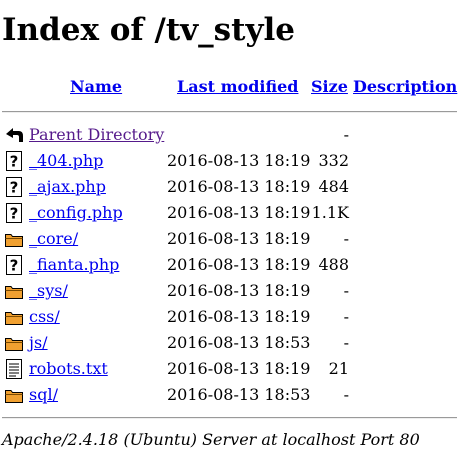  Describe the element at coordinates (333, 160) in the screenshot. I see `file-size: 332` at that location.